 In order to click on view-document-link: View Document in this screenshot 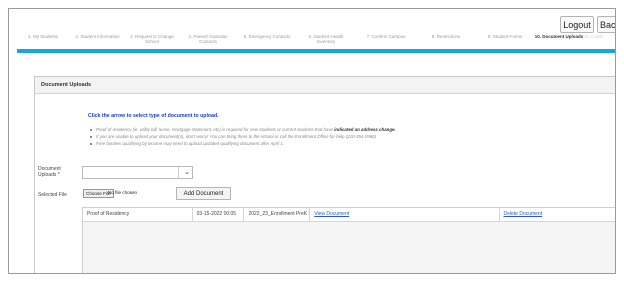, I will do `click(405, 214)`.